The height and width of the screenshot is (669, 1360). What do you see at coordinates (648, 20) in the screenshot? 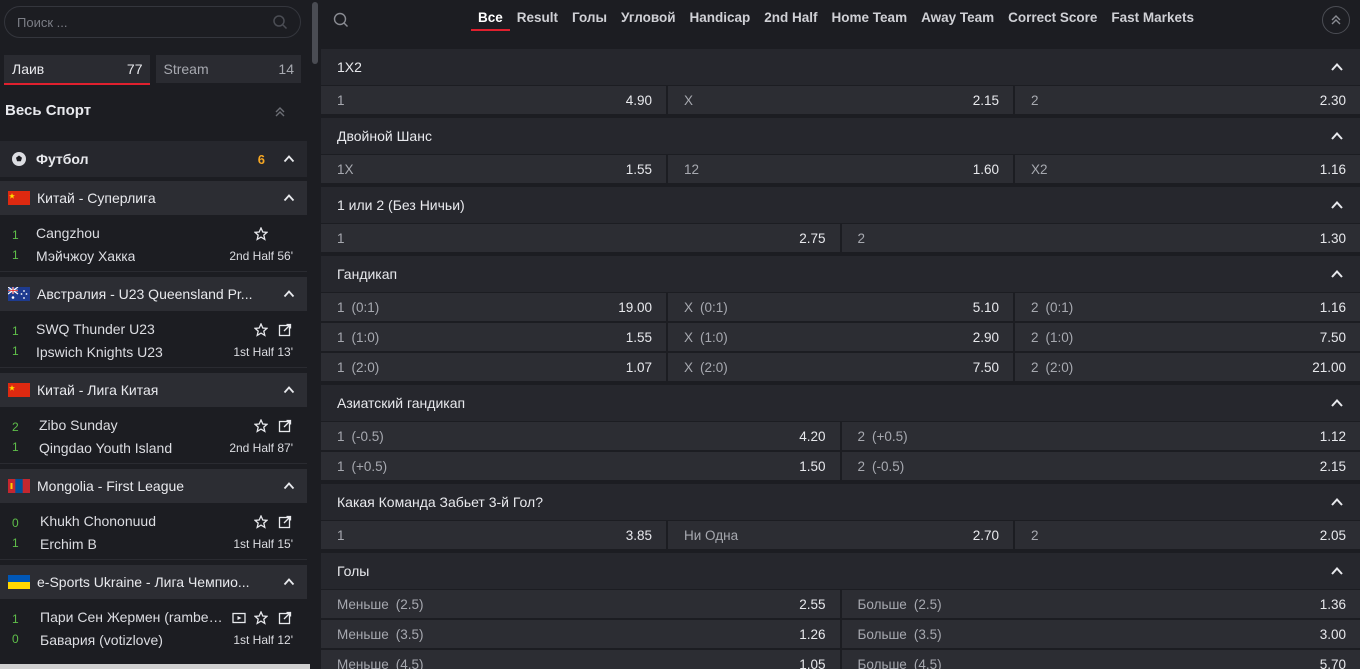
I see `filter-tab: Угловой` at bounding box center [648, 20].